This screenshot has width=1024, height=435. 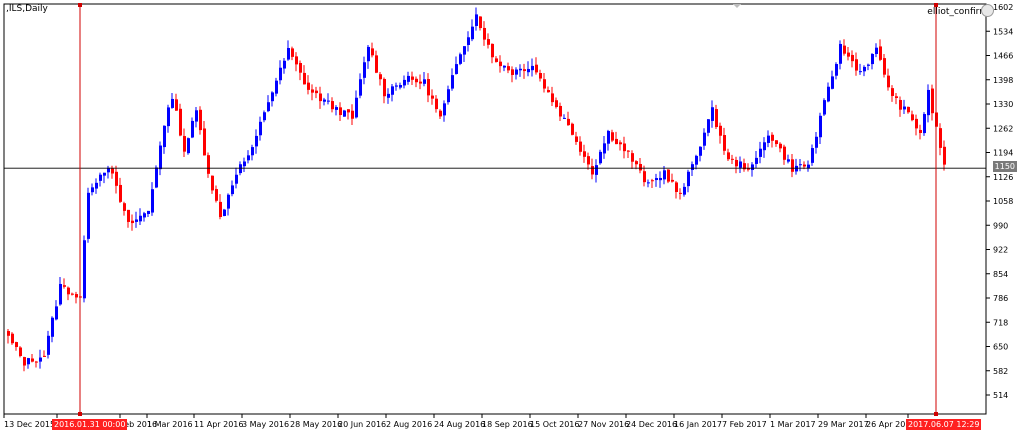 What do you see at coordinates (1003, 201) in the screenshot?
I see `y-tick-label: 1058` at bounding box center [1003, 201].